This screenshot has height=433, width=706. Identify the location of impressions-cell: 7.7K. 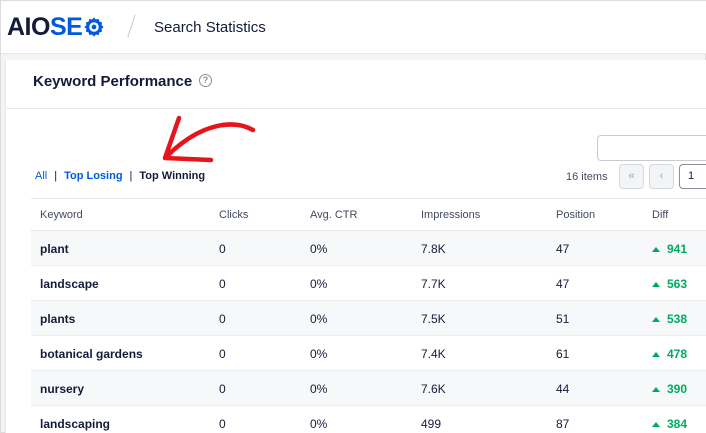
(433, 284).